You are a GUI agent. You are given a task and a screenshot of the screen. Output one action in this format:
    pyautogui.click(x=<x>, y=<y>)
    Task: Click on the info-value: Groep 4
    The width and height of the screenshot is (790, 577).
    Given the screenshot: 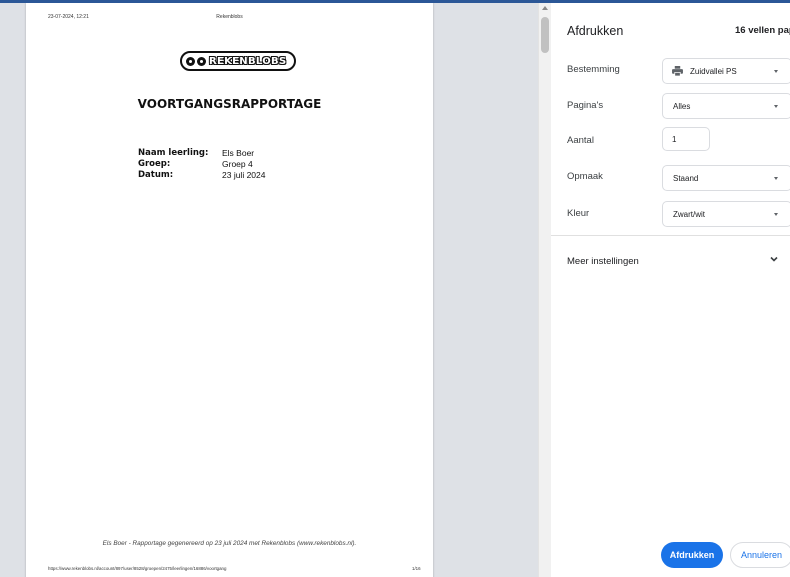 What is the action you would take?
    pyautogui.click(x=237, y=164)
    